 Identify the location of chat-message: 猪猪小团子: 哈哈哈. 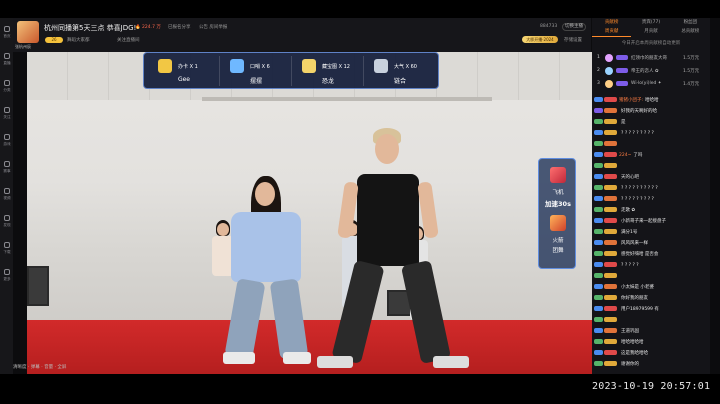
(651, 100).